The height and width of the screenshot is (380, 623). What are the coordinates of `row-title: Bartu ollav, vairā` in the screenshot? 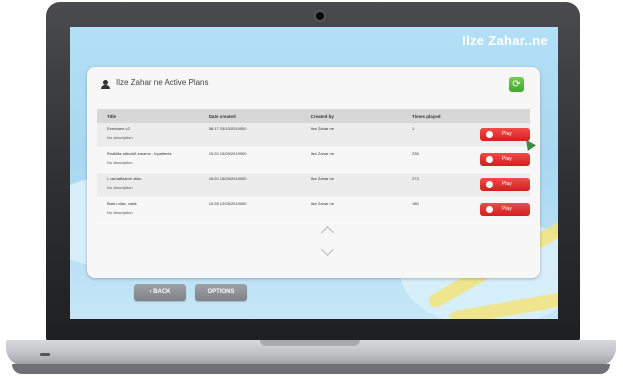 It's located at (122, 203).